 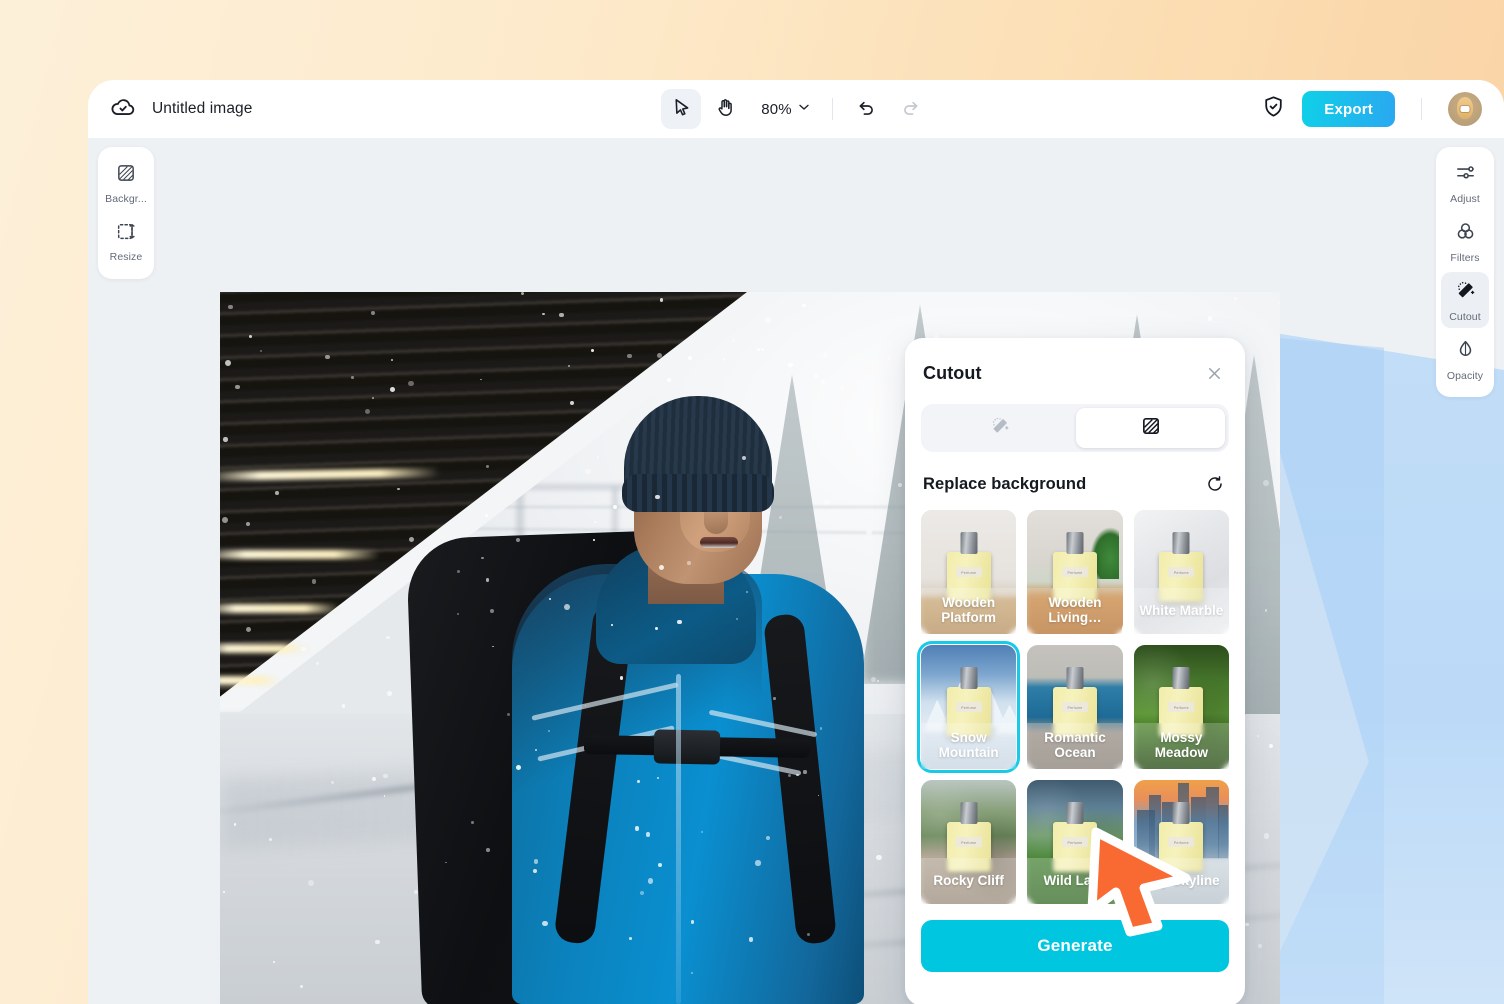 What do you see at coordinates (1465, 199) in the screenshot?
I see `panel-tab-adjust-label: Adjust` at bounding box center [1465, 199].